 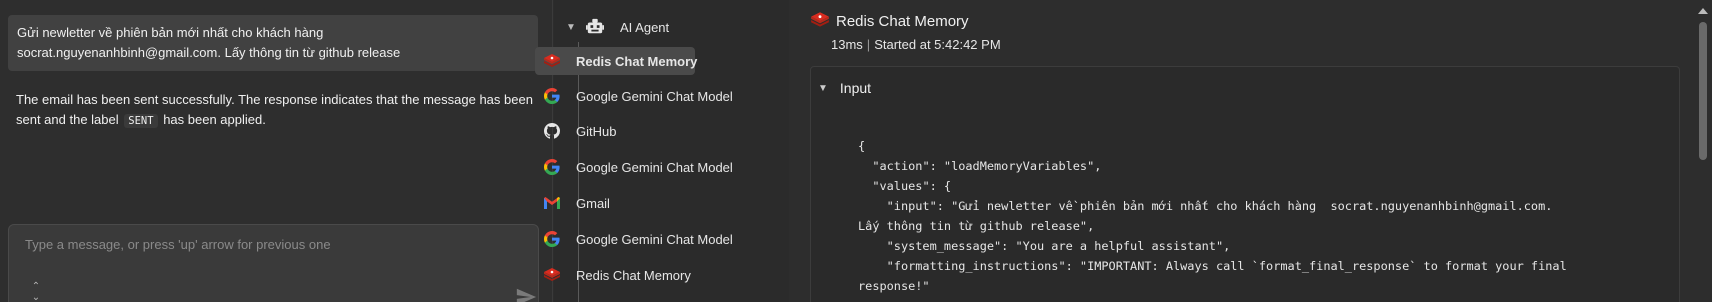 What do you see at coordinates (273, 263) in the screenshot?
I see `message-composer: ⌃ ⌄` at bounding box center [273, 263].